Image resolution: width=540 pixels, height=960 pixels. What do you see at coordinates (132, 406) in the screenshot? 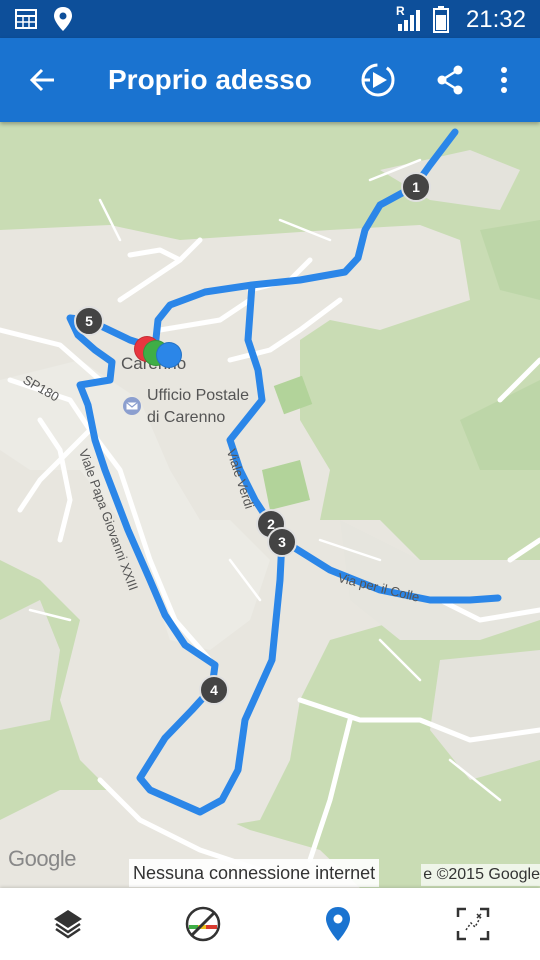
I see `post-office-icon` at bounding box center [132, 406].